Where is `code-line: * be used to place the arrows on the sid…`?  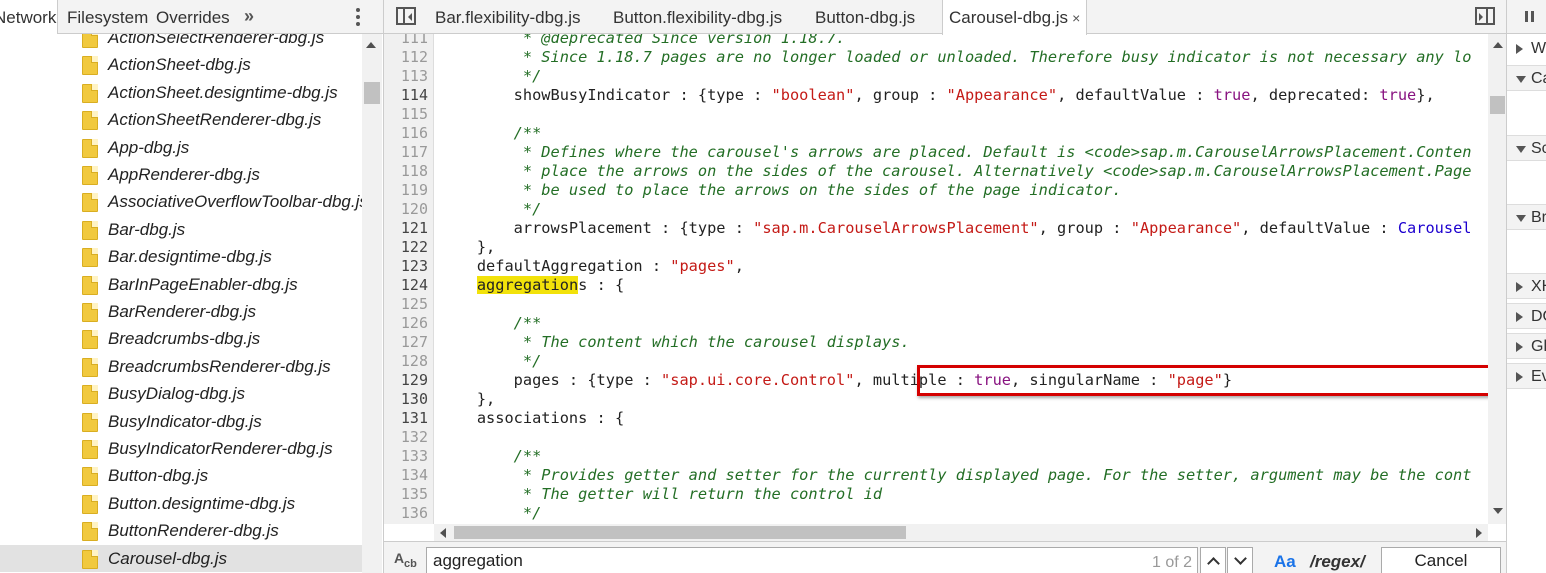 code-line: * be used to place the arrows on the sid… is located at coordinates (781, 190).